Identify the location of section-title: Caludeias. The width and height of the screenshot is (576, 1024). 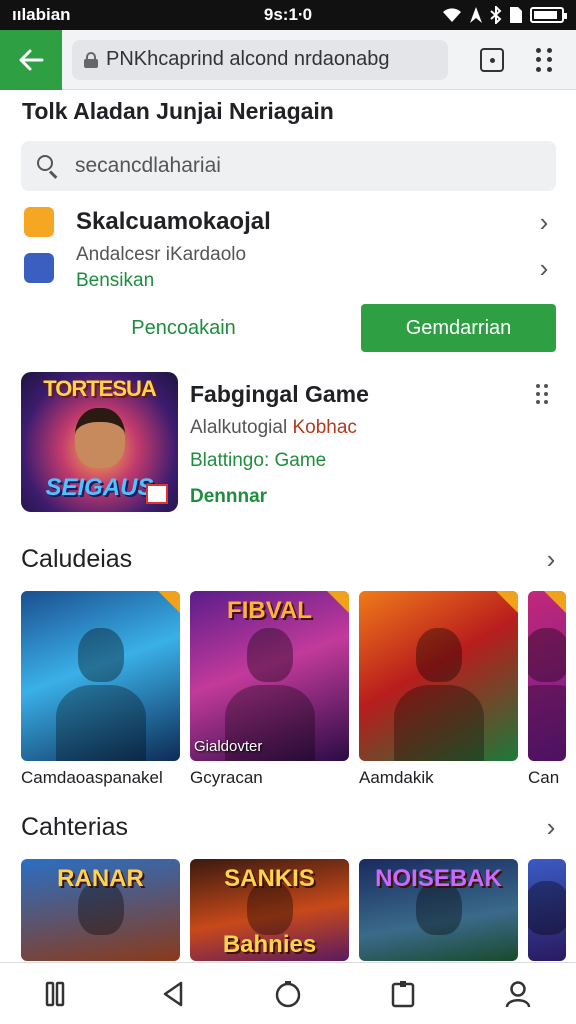
(77, 559).